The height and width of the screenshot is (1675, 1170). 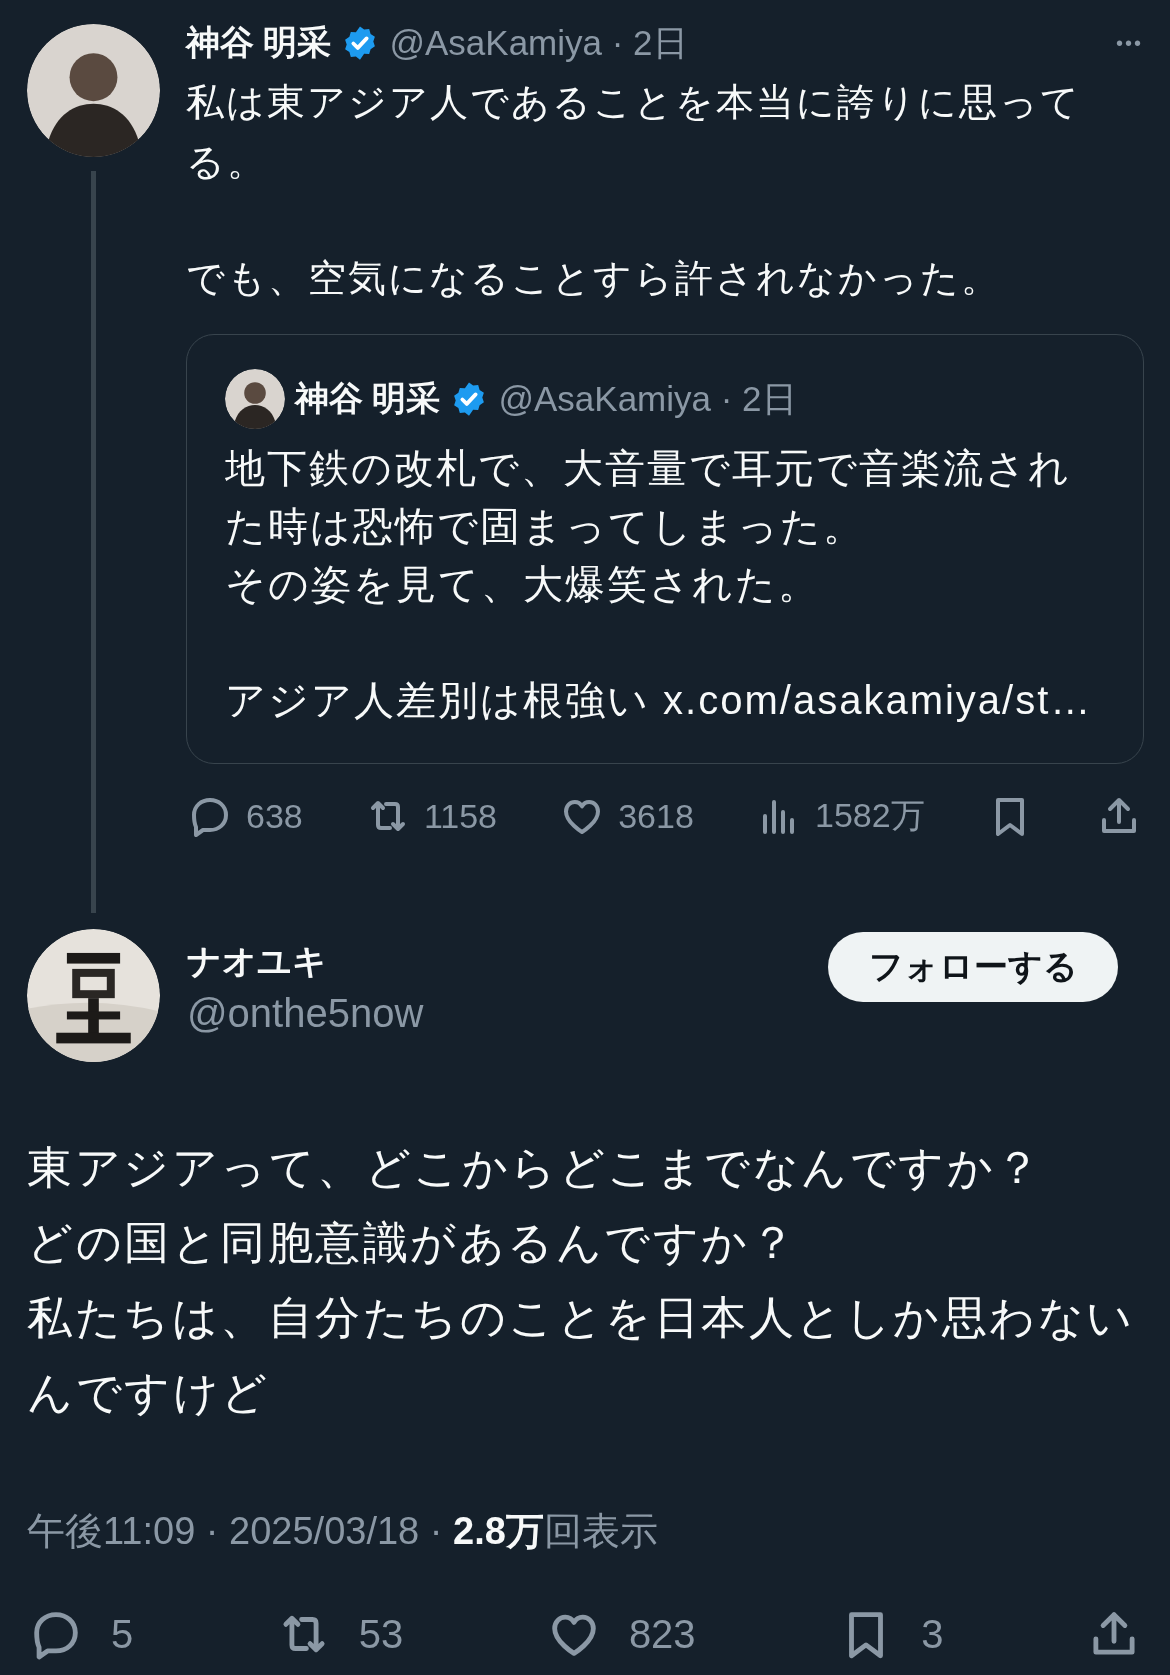 What do you see at coordinates (257, 961) in the screenshot?
I see `user-name: ナオユキ` at bounding box center [257, 961].